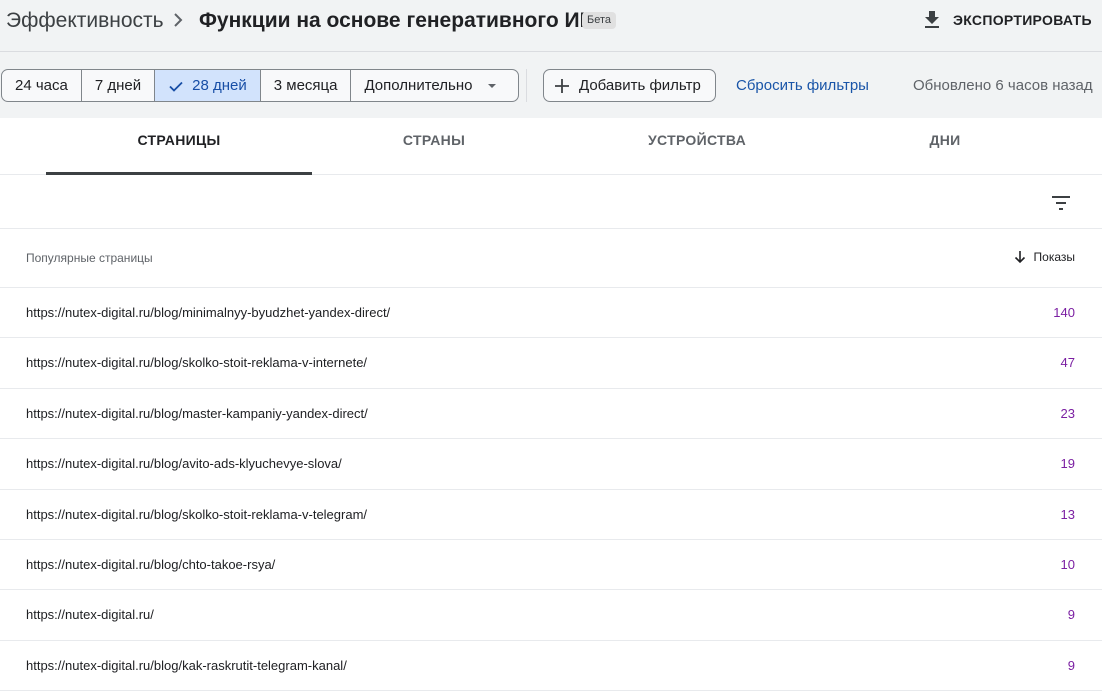  What do you see at coordinates (1067, 564) in the screenshot?
I see `impressions-value: 10` at bounding box center [1067, 564].